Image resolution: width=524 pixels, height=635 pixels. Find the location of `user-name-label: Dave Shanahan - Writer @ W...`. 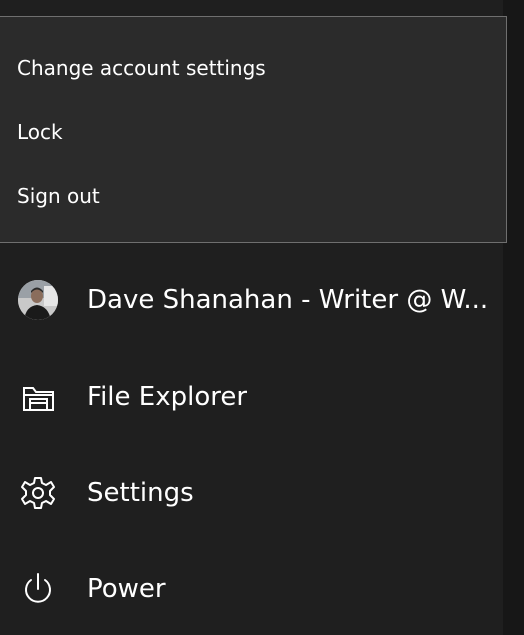

user-name-label: Dave Shanahan - Writer @ W... is located at coordinates (288, 300).